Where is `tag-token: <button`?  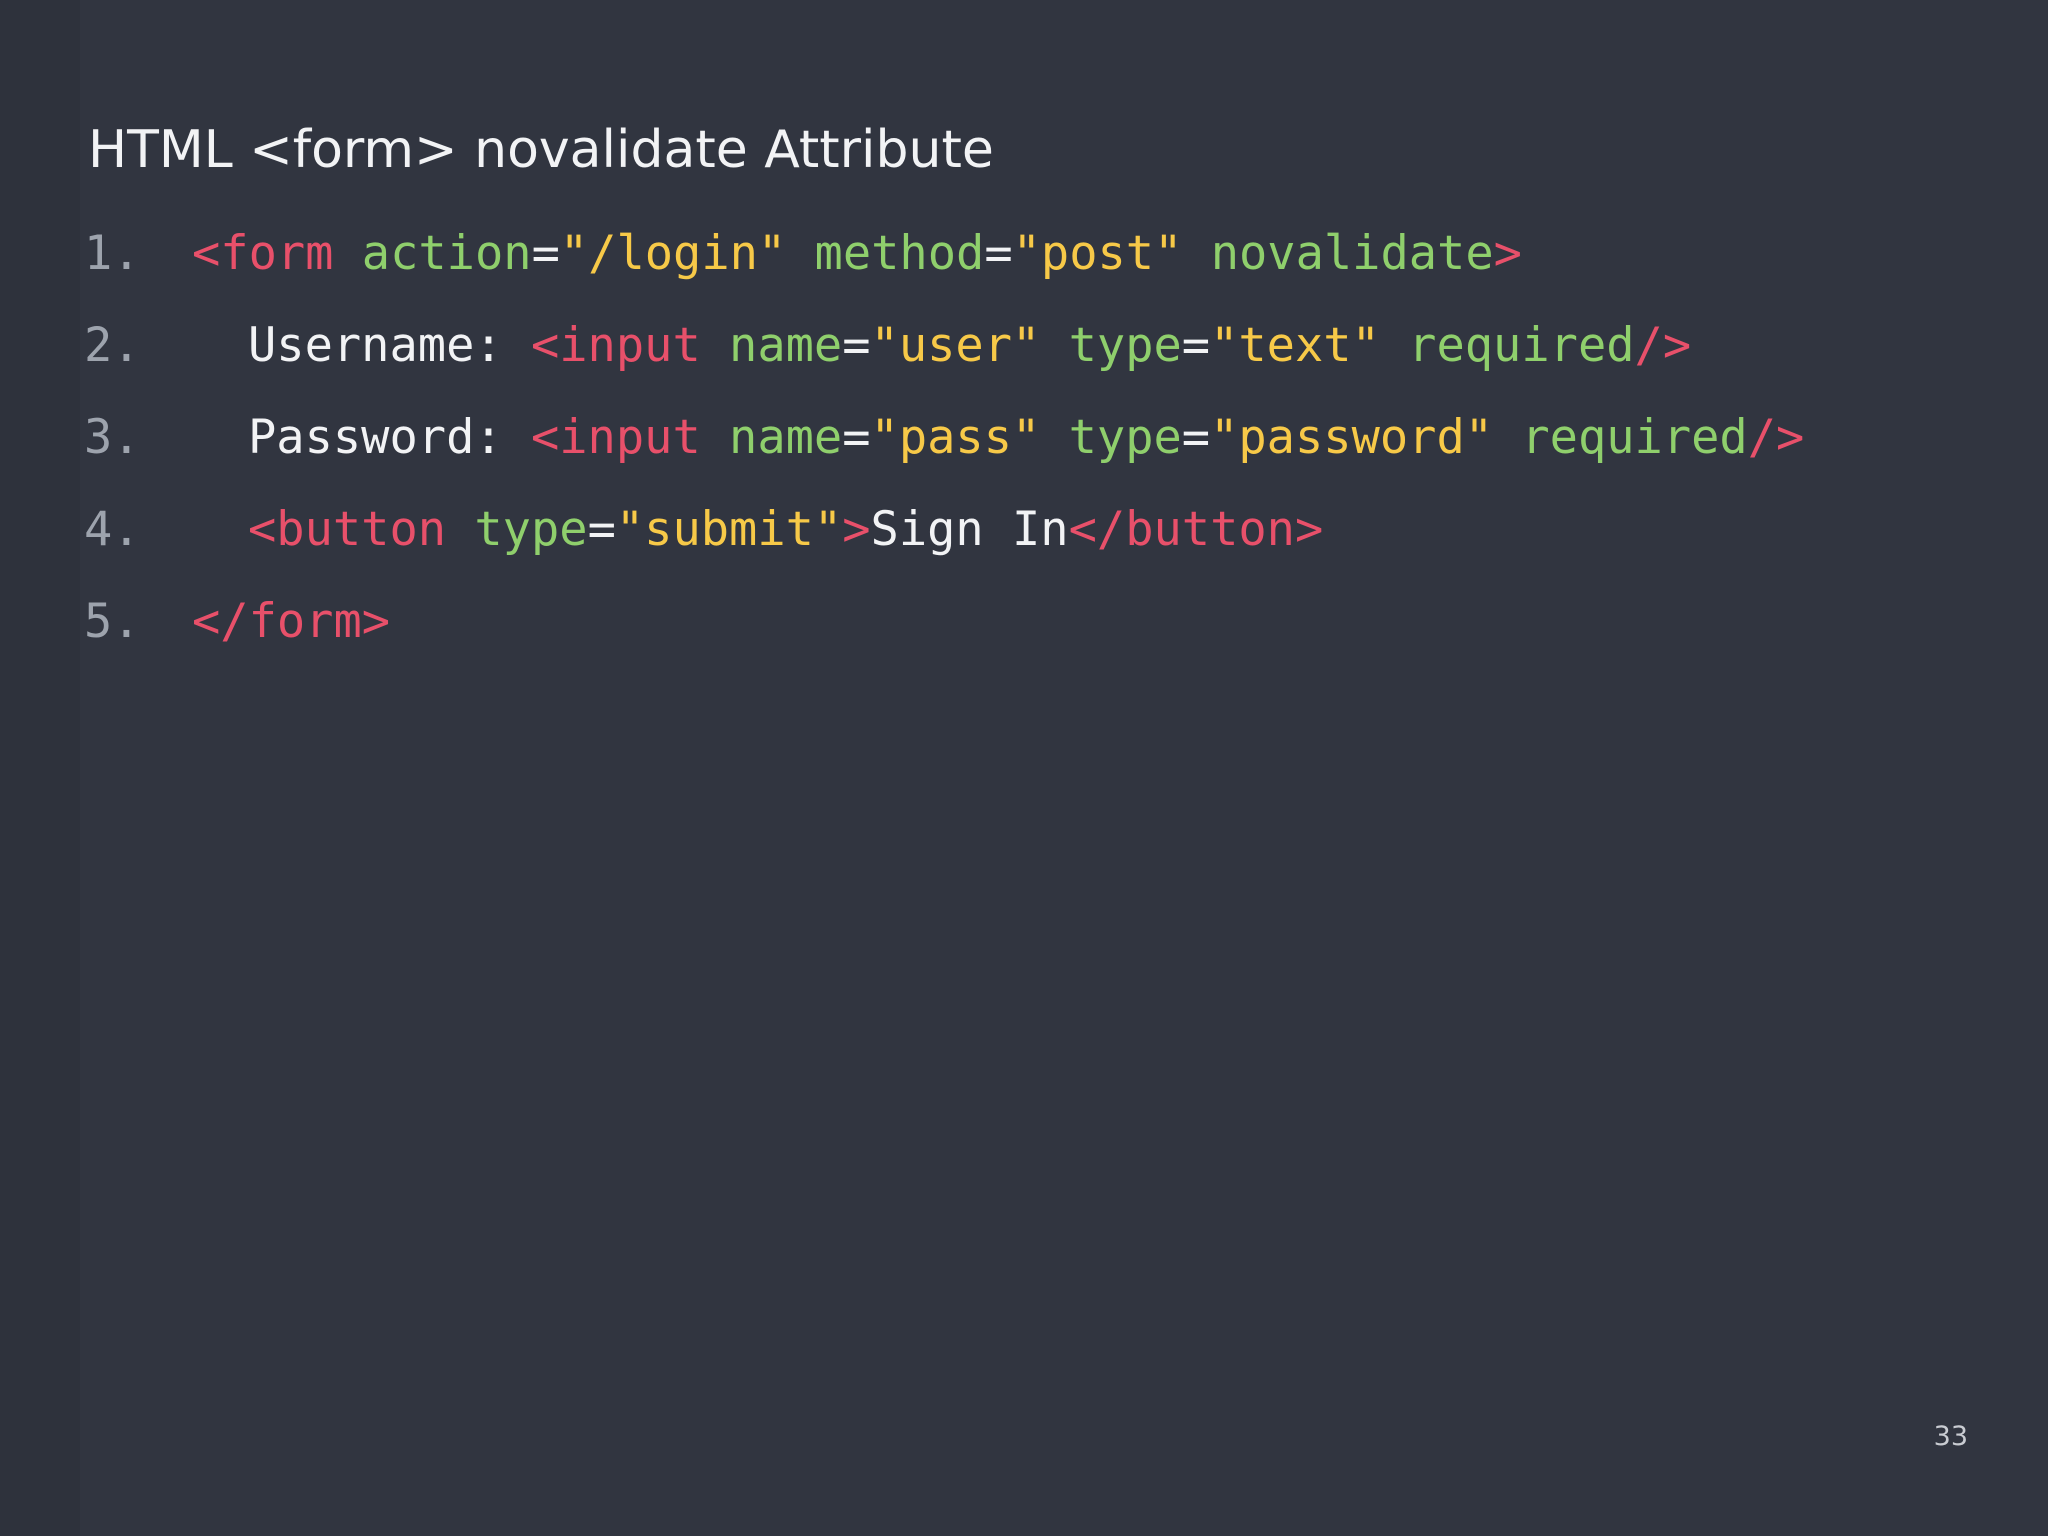 tag-token: <button is located at coordinates (347, 529).